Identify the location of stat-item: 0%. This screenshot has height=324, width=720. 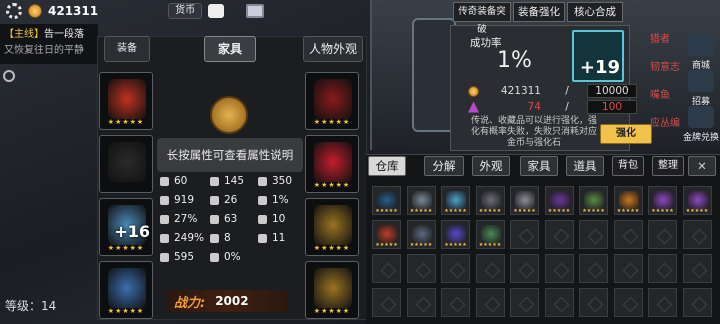
(225, 257).